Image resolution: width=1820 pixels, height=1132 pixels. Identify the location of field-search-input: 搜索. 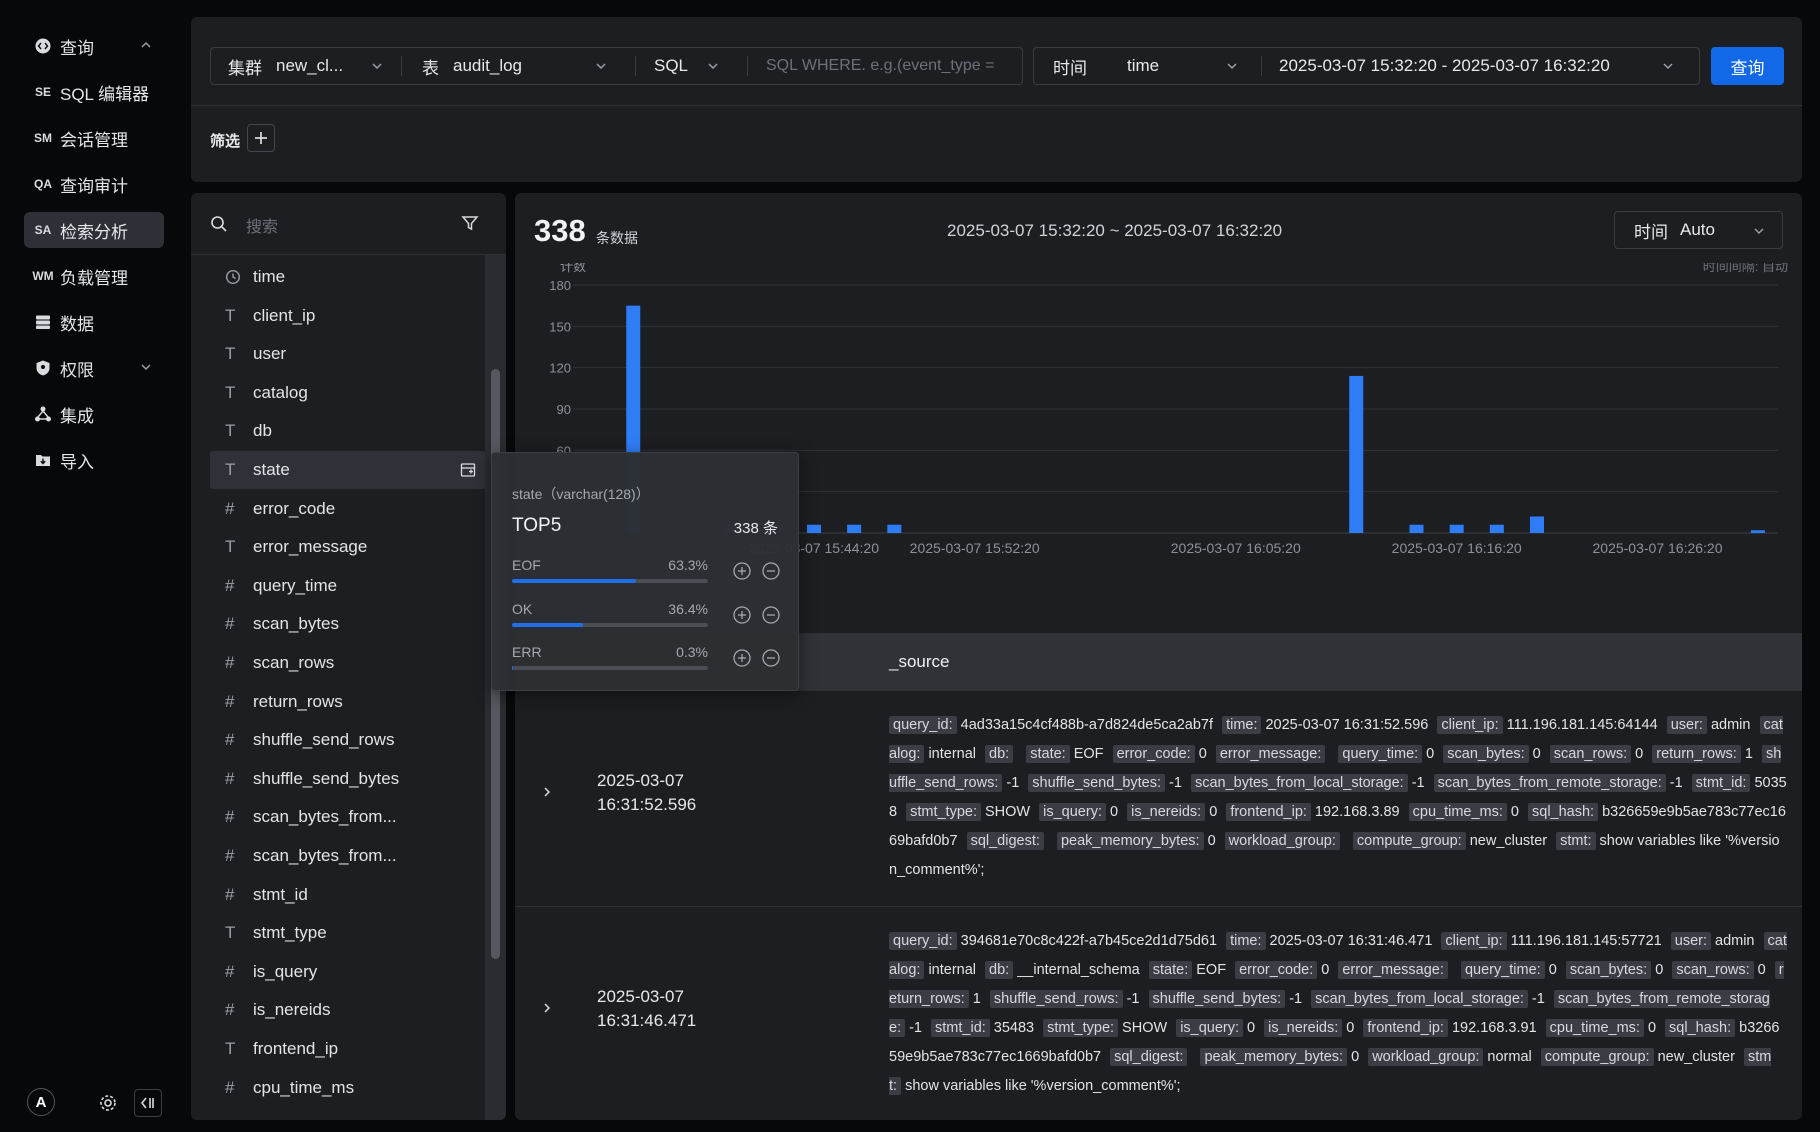
(262, 225).